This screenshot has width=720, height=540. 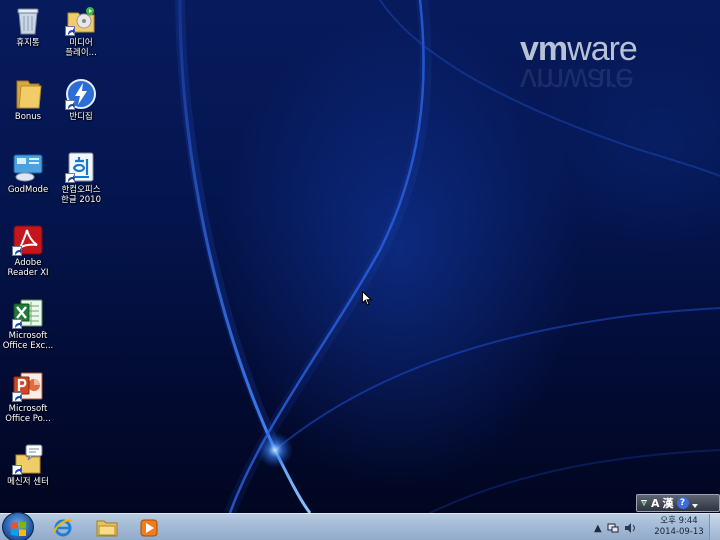 I want to click on desktop-icon-recycle-bin: 휴지통, so click(x=28, y=26).